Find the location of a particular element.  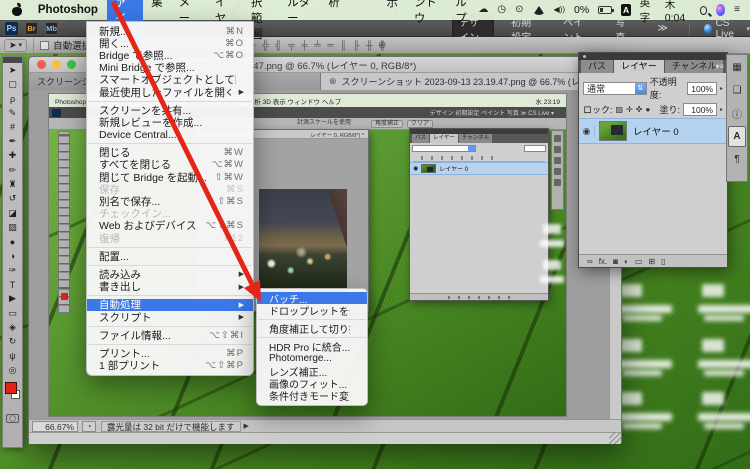

minimize-window-button is located at coordinates (56, 64).